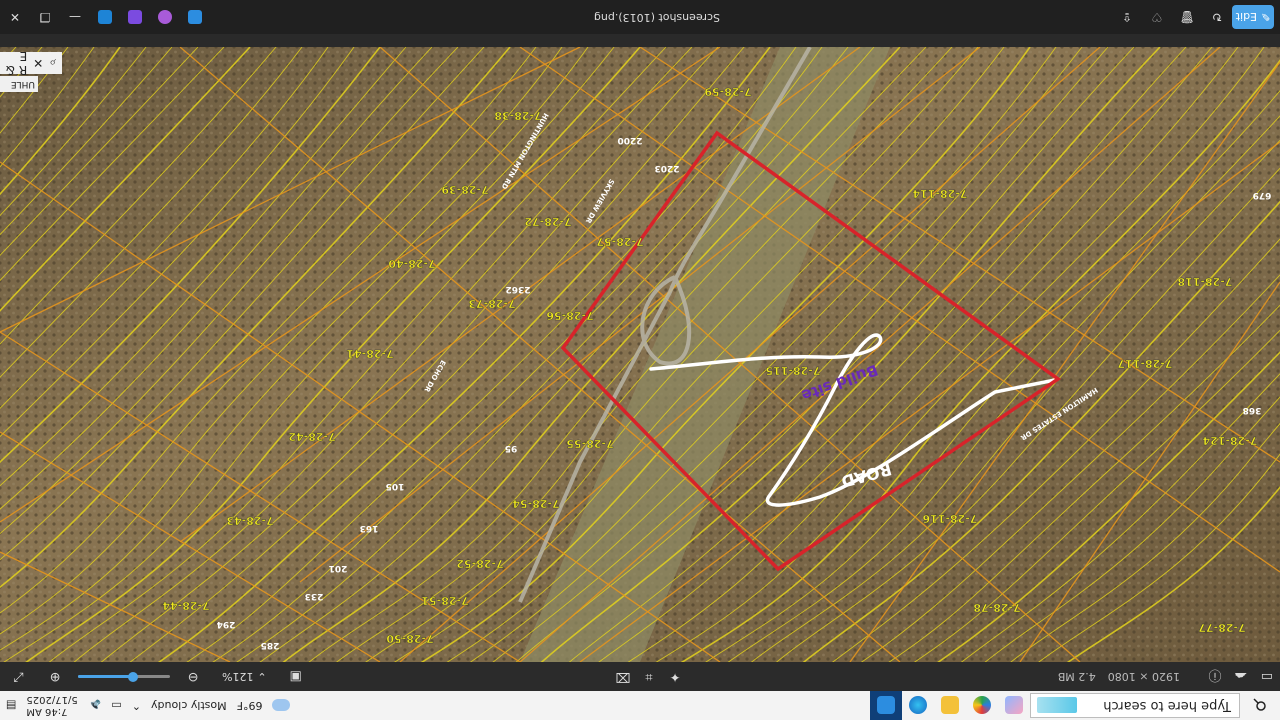  Describe the element at coordinates (939, 193) in the screenshot. I see `parcel-label: 7-28-114` at that location.